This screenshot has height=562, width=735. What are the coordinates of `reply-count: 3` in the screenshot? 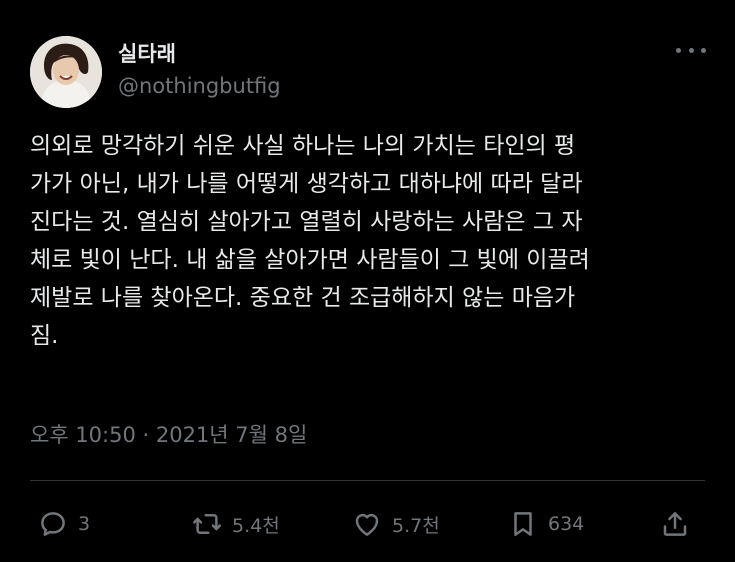 It's located at (84, 524).